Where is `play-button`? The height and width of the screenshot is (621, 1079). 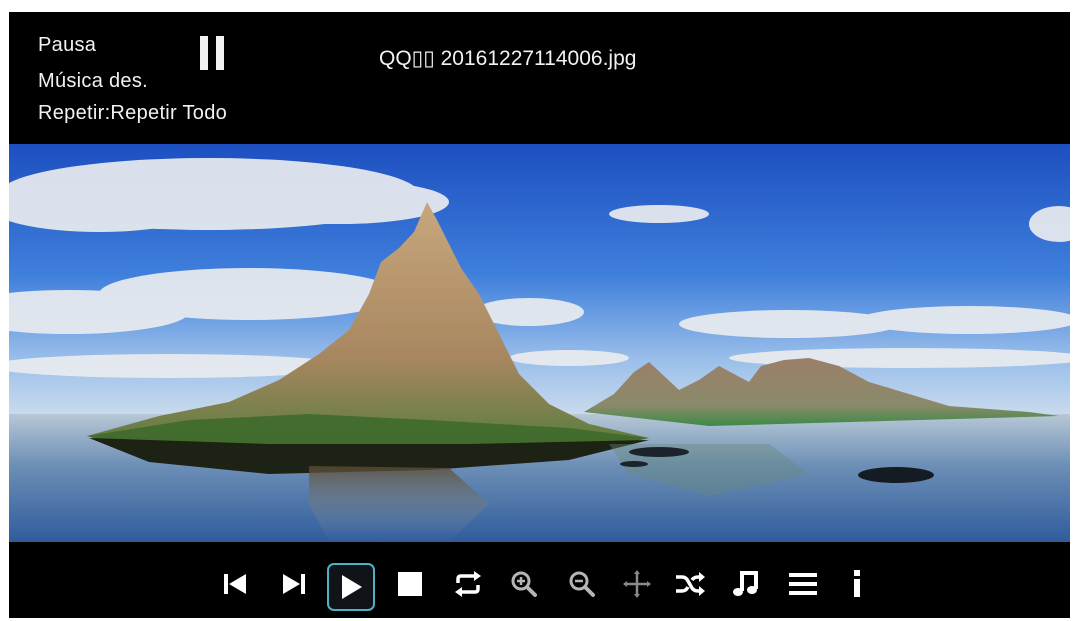
play-button is located at coordinates (351, 587).